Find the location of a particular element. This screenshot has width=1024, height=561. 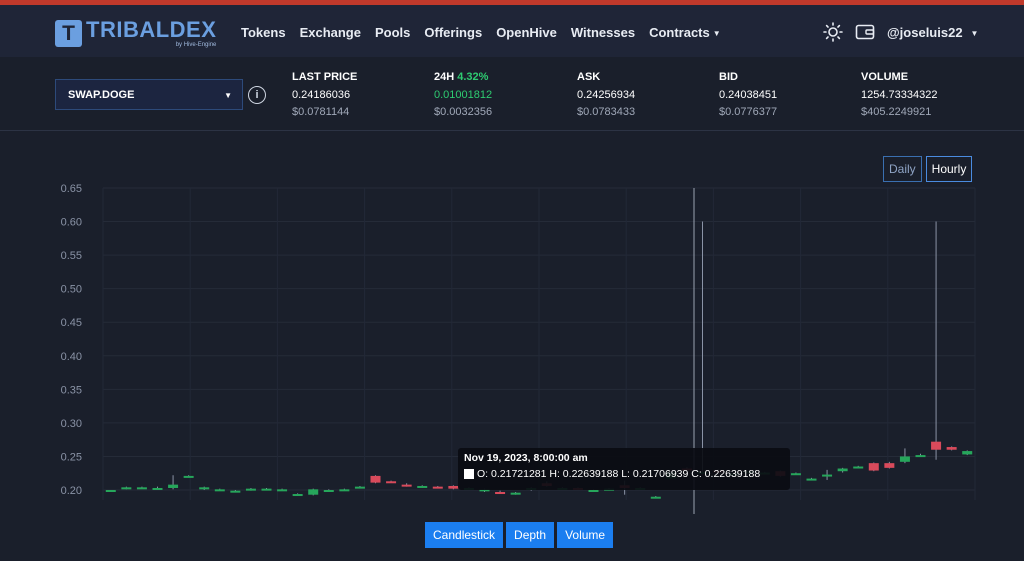

y-tick-label: 0.20 is located at coordinates (71, 491).